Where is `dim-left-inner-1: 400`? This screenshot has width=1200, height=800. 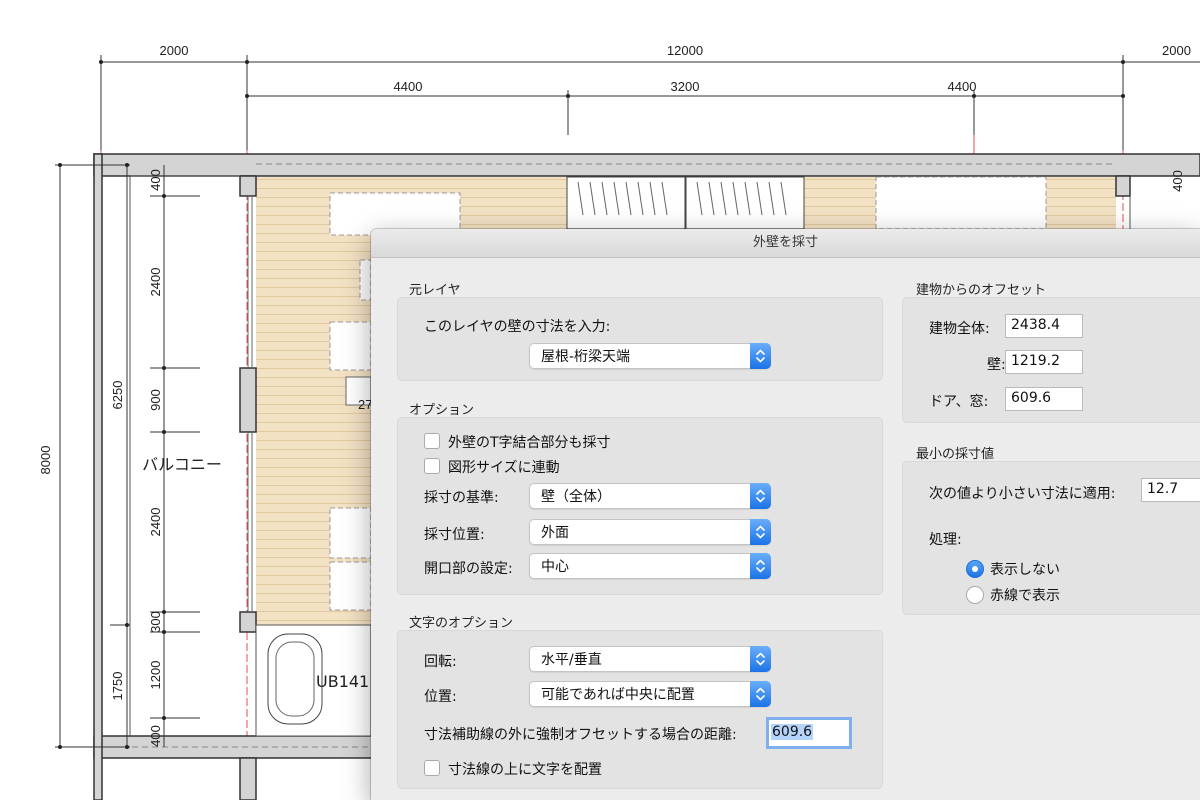 dim-left-inner-1: 400 is located at coordinates (155, 180).